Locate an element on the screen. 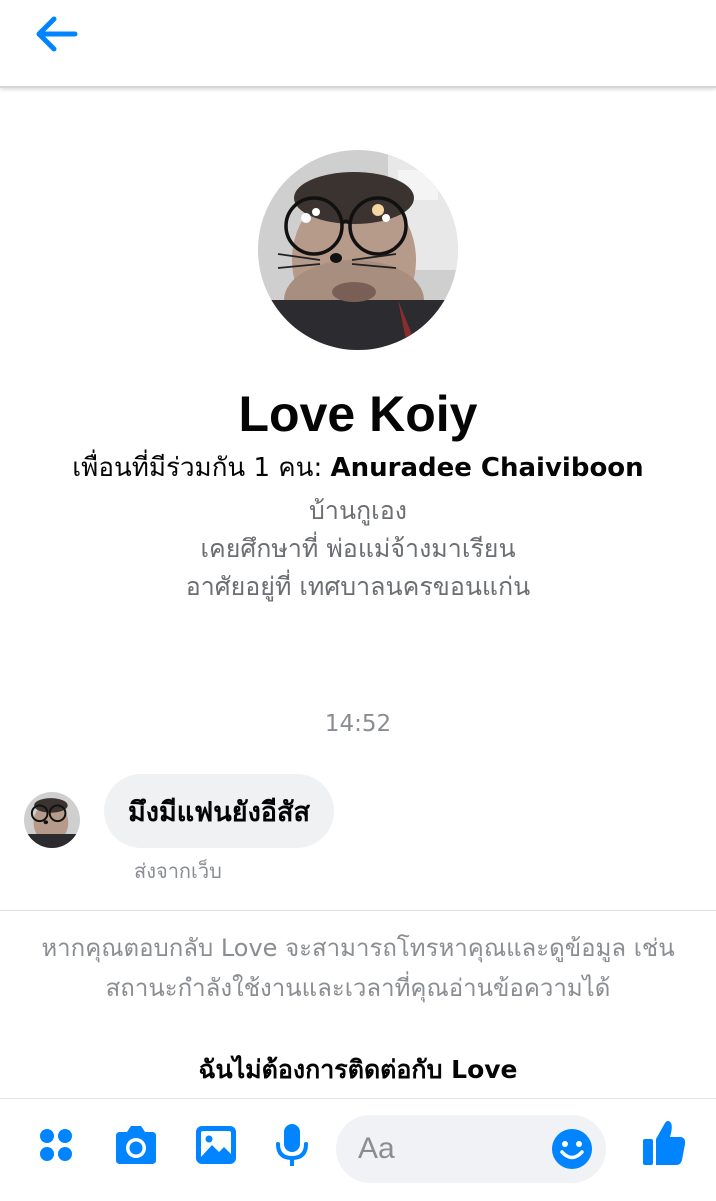 This screenshot has width=716, height=1201. message-input-container is located at coordinates (471, 1149).